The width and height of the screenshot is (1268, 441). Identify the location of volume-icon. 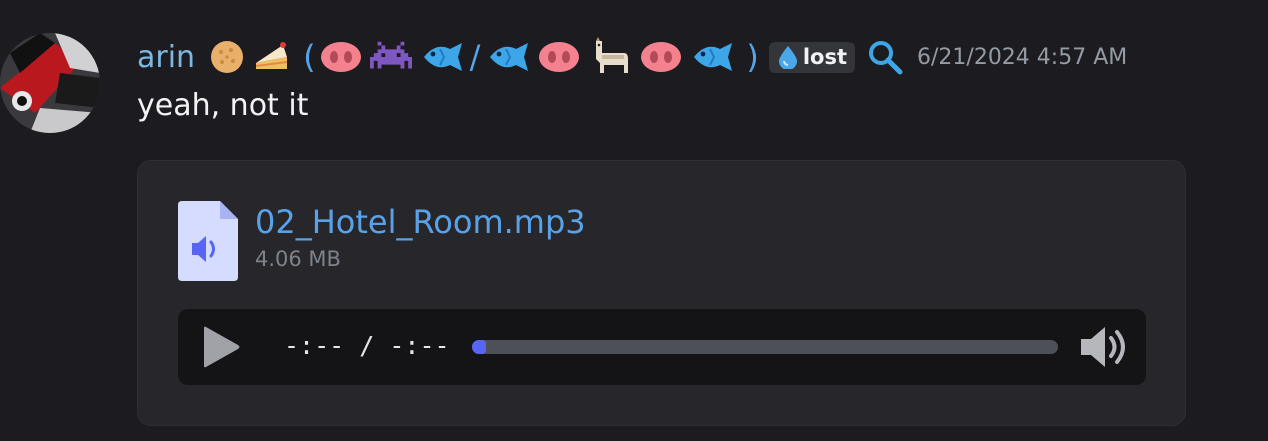
(1105, 347).